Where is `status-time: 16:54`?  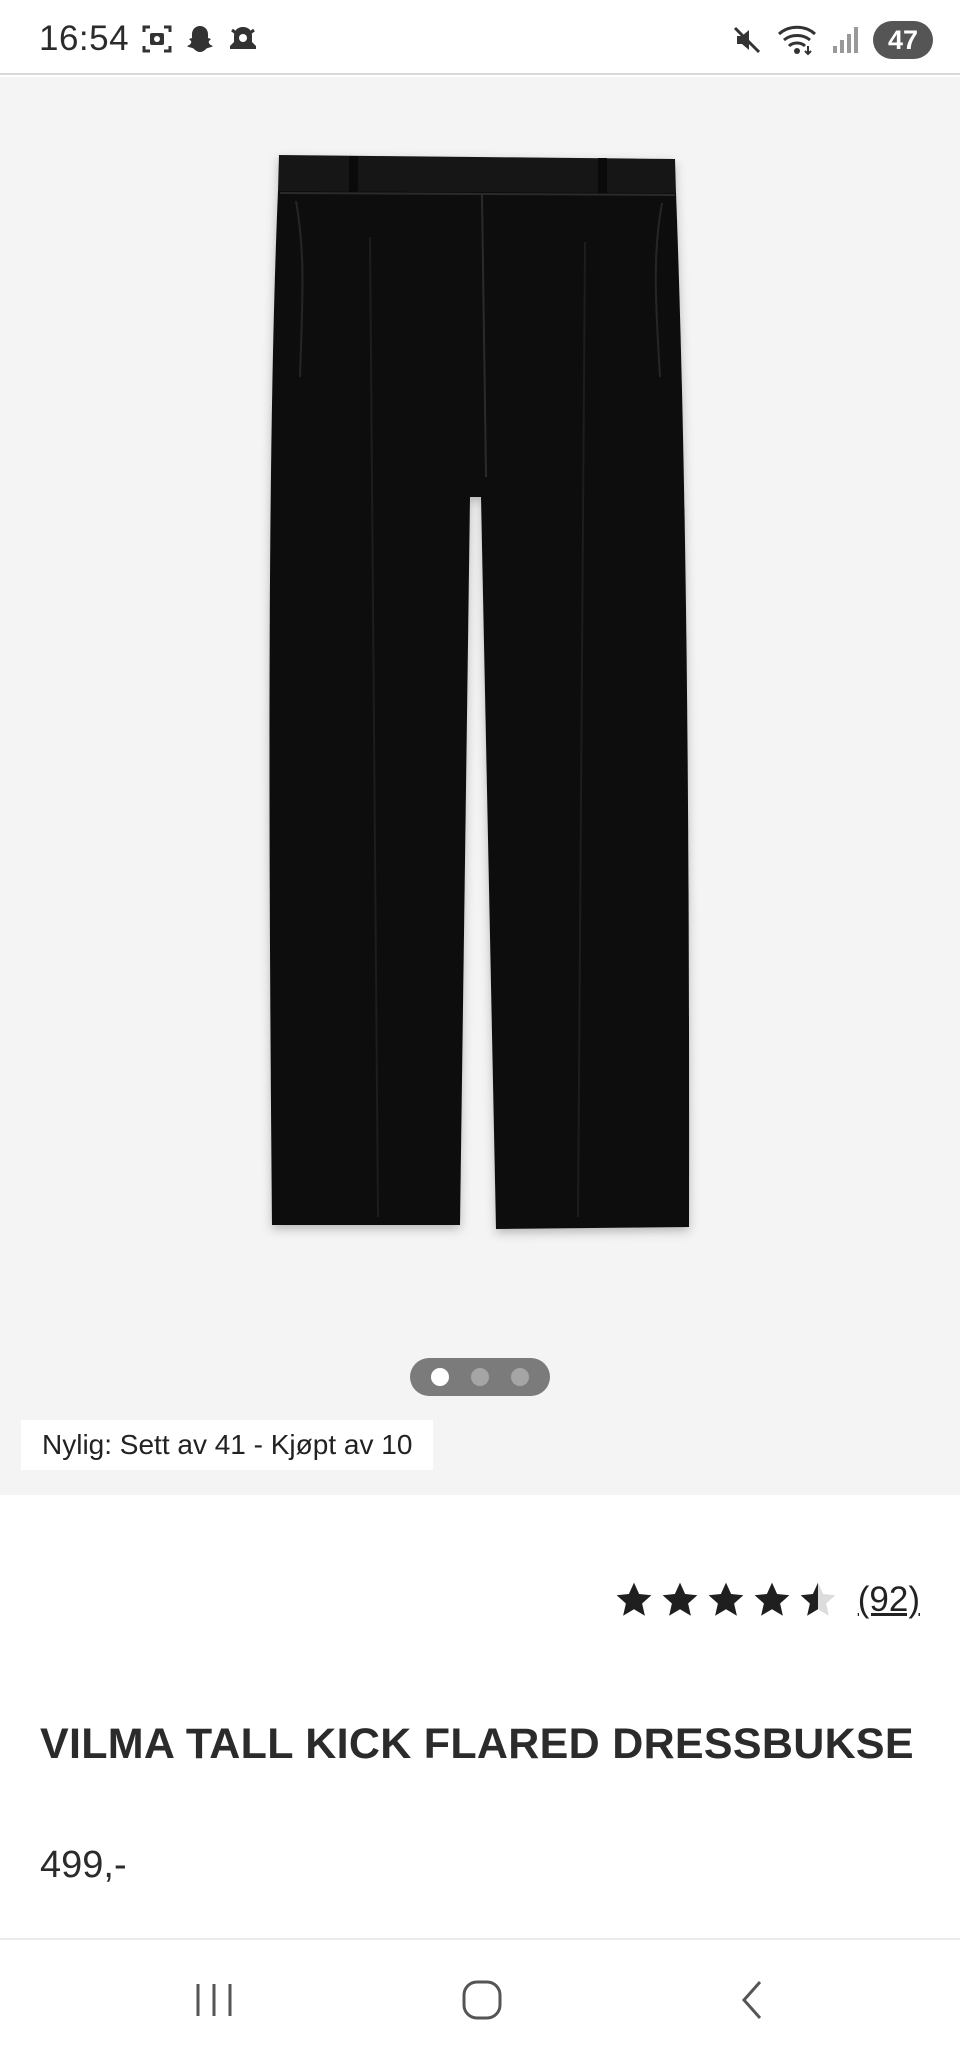 status-time: 16:54 is located at coordinates (84, 38).